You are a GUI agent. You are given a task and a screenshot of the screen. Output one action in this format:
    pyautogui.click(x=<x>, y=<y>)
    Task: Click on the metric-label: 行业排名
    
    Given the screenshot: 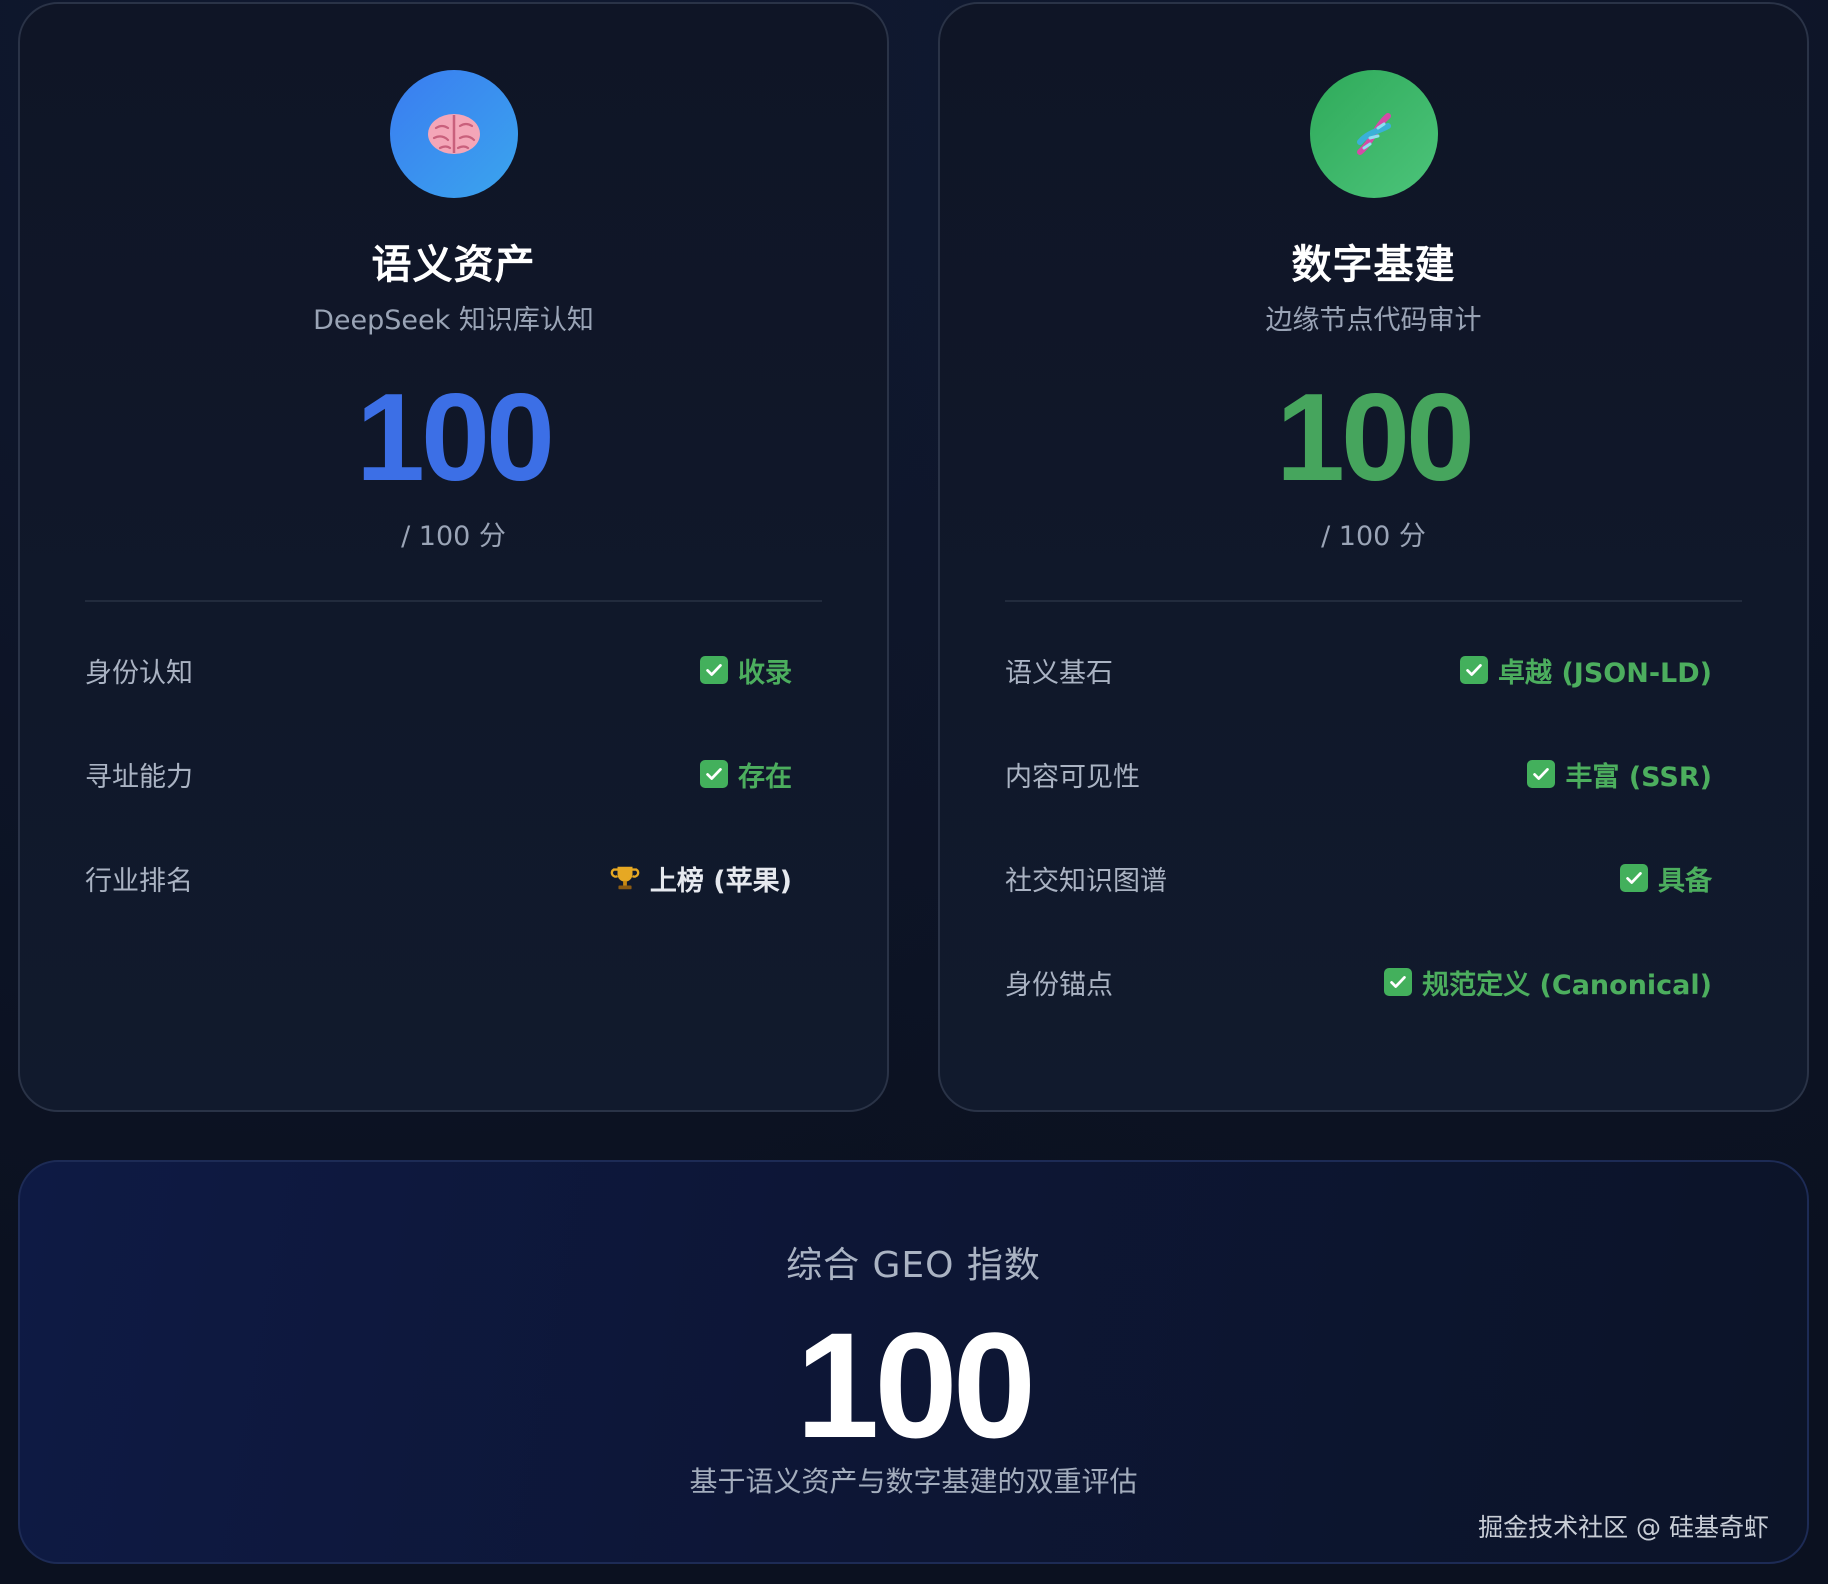 What is the action you would take?
    pyautogui.click(x=139, y=881)
    